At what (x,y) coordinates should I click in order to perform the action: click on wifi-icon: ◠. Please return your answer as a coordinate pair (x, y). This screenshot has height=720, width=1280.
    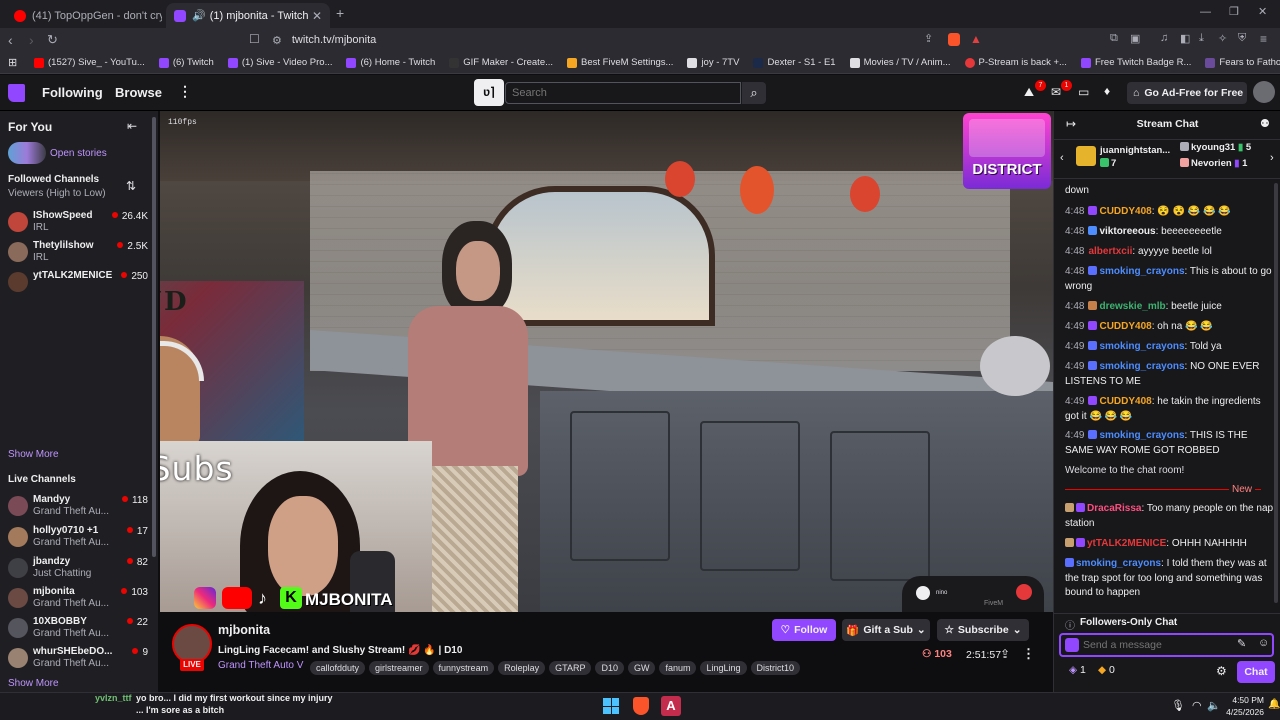
    Looking at the image, I should click on (1197, 705).